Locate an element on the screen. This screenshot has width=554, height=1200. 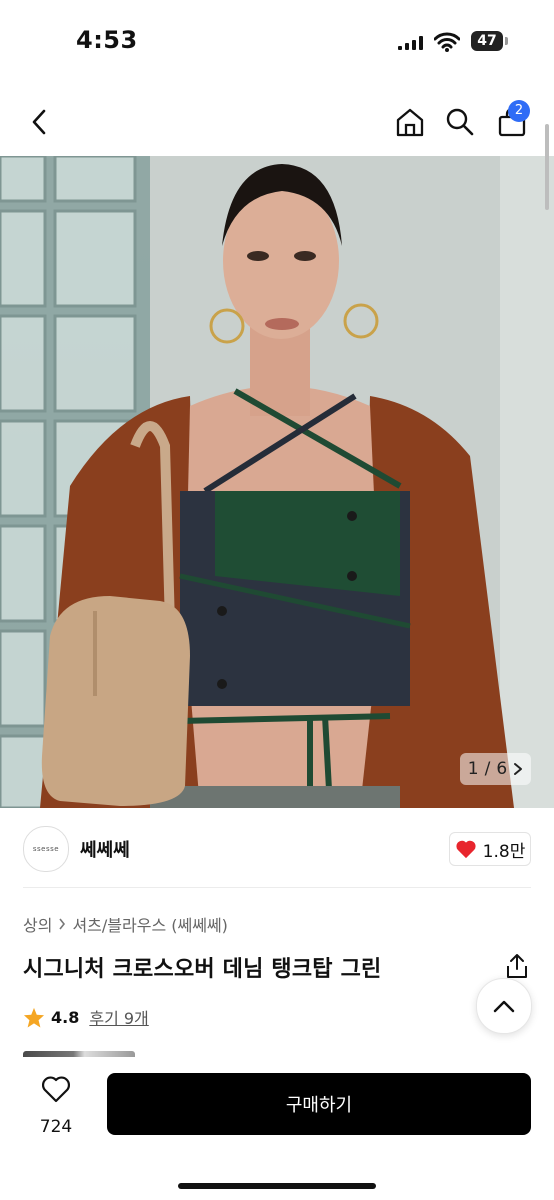
image-page-indicator: 1 / 6 is located at coordinates (495, 769).